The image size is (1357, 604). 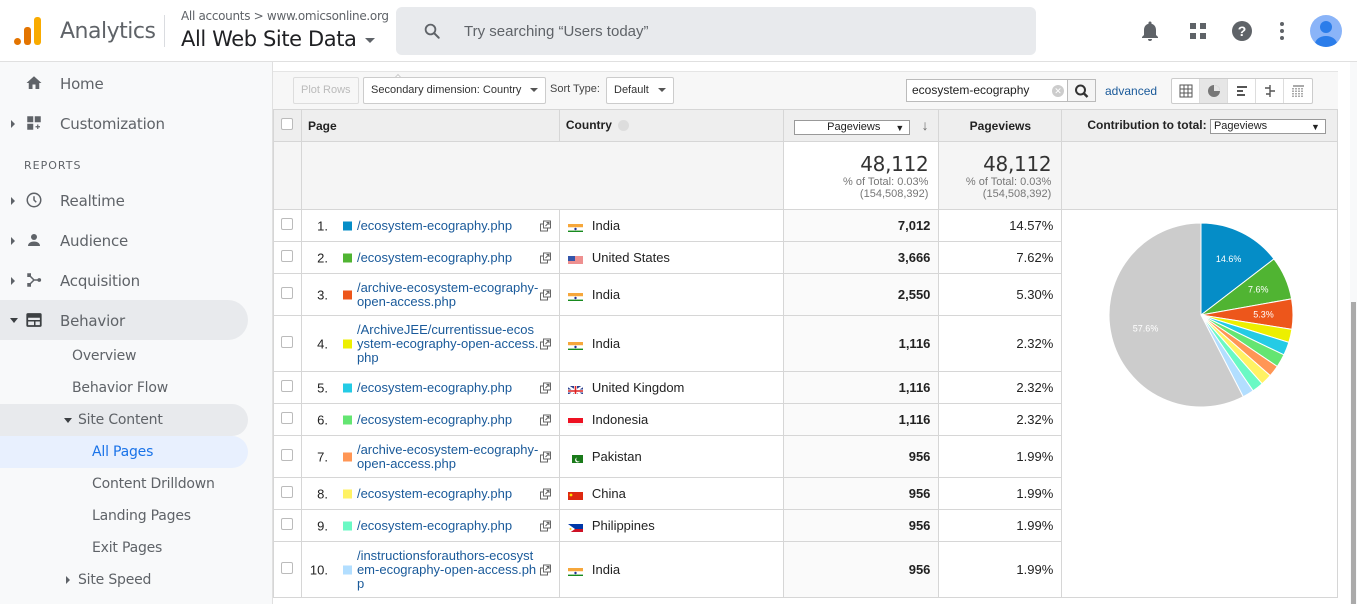 I want to click on view-selector: All Web Site Data, so click(x=278, y=39).